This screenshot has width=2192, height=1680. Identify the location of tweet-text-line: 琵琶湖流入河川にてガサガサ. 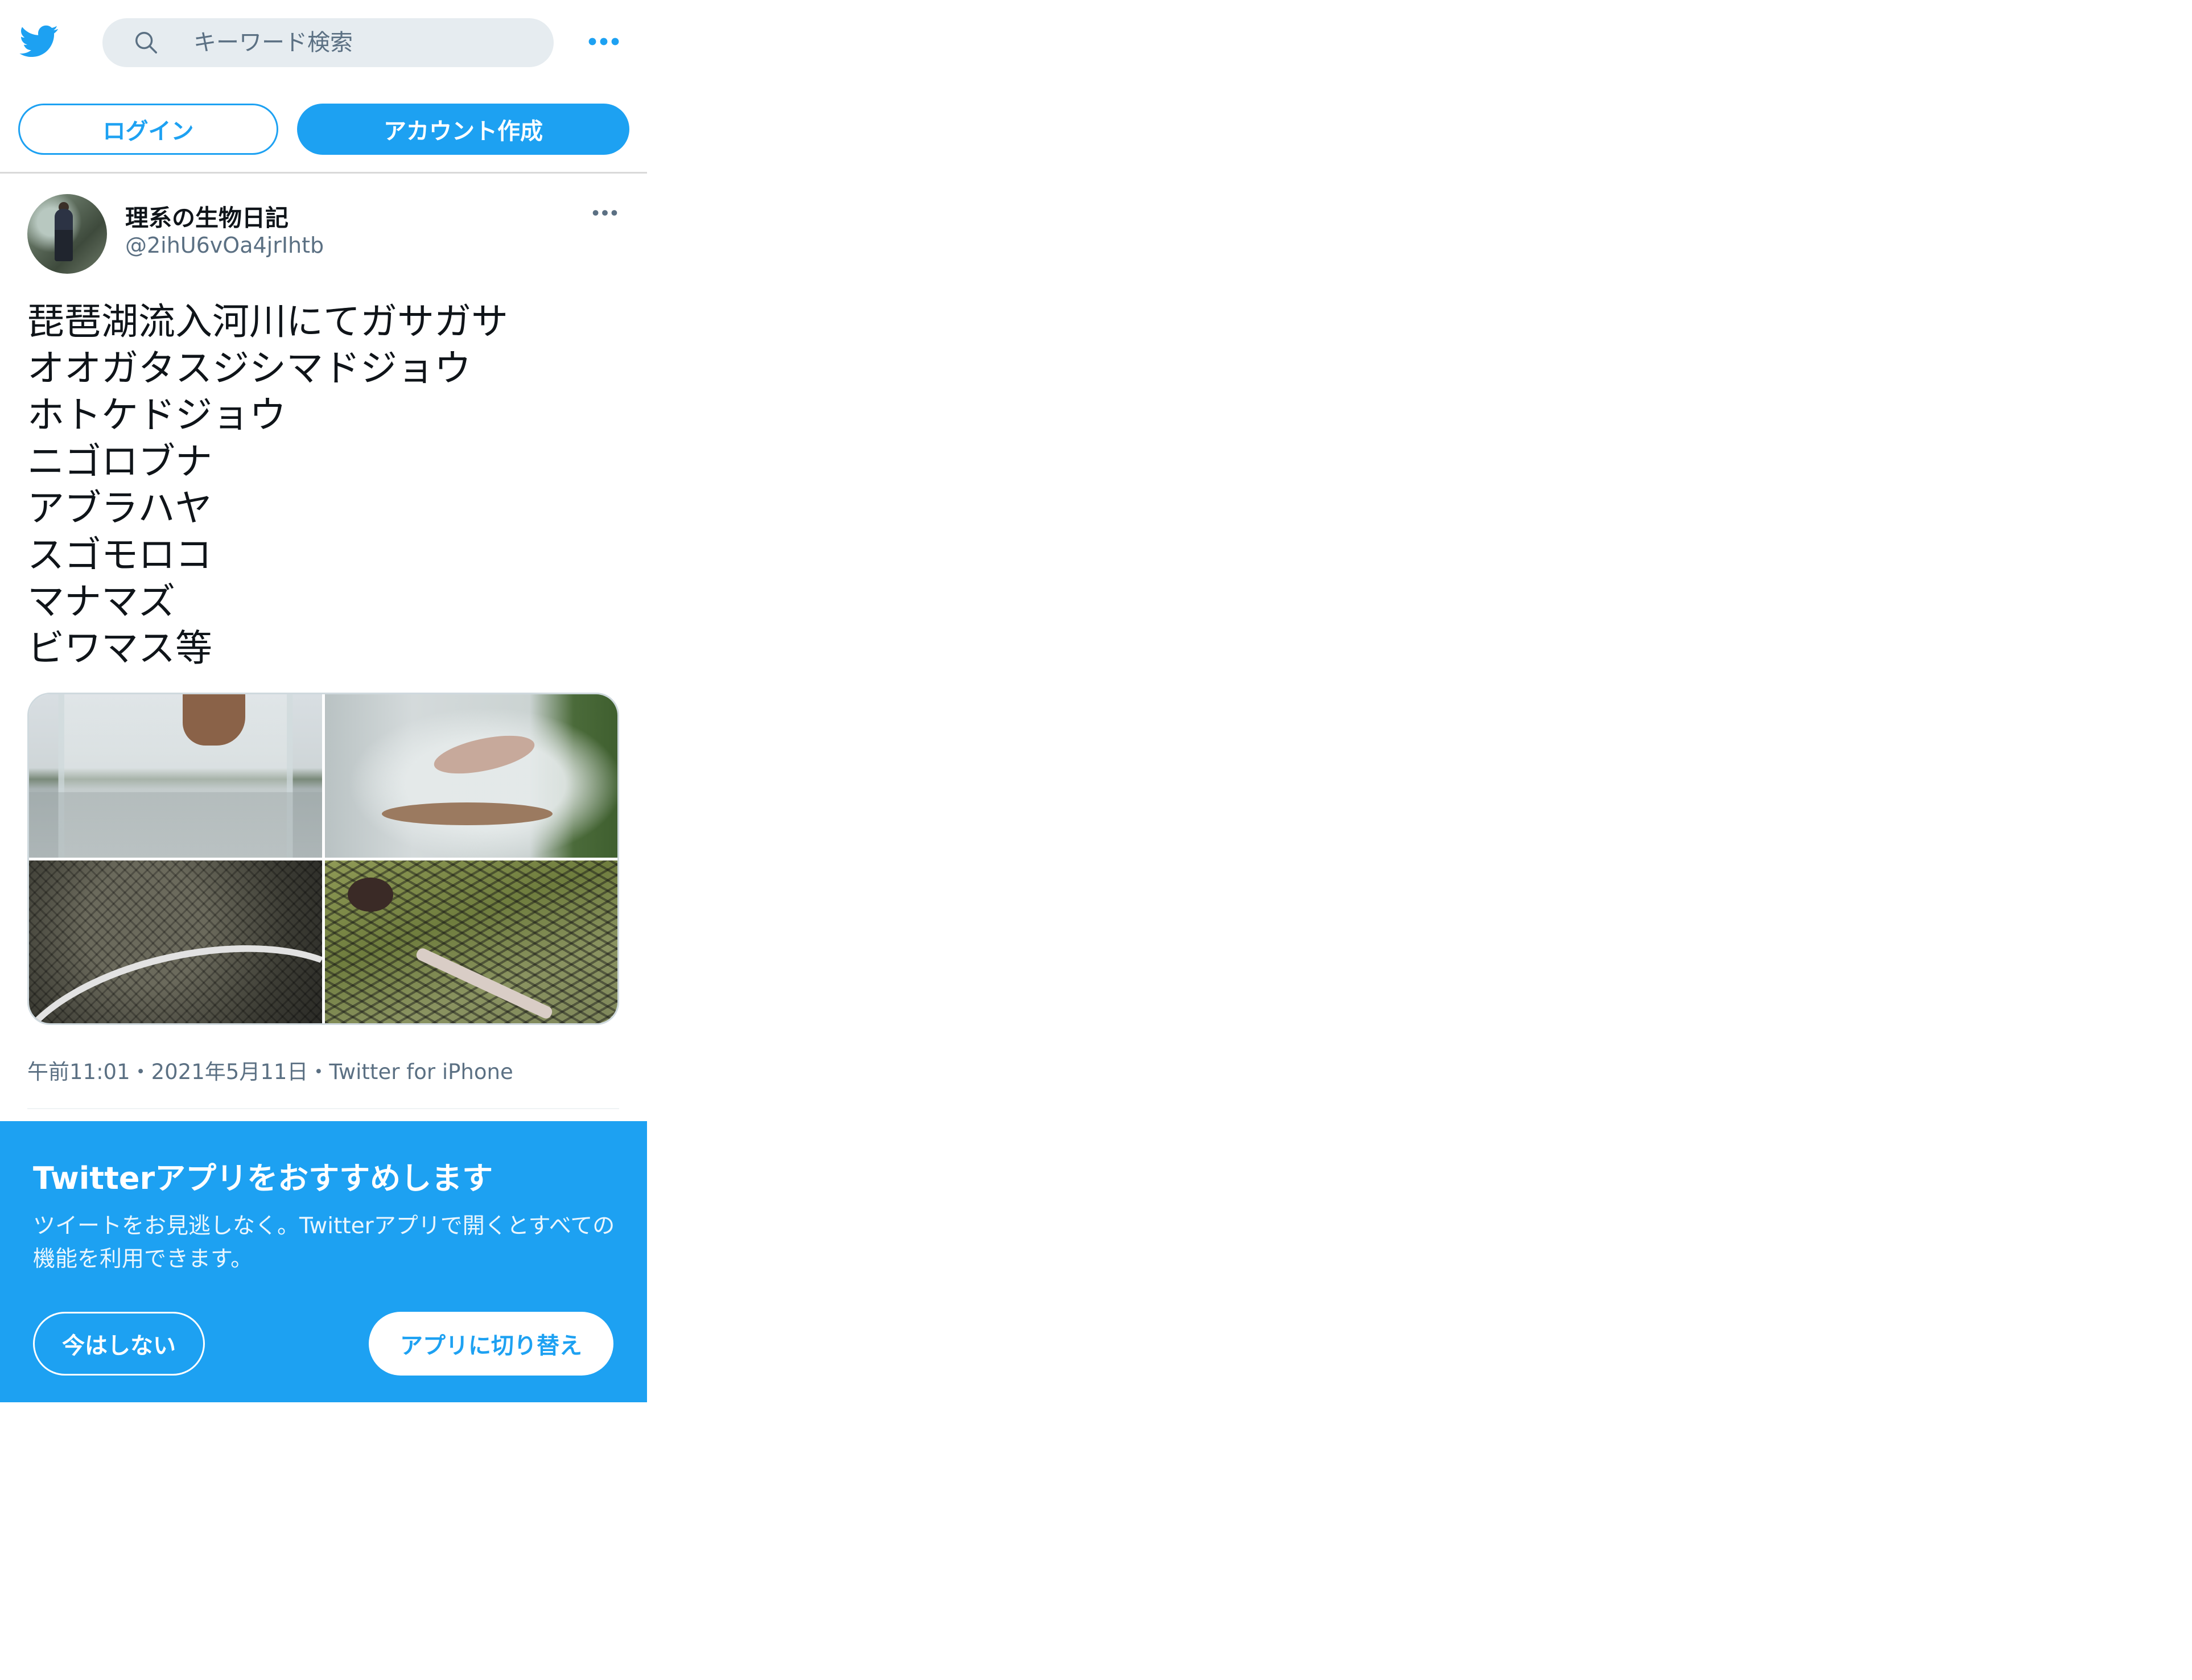
(268, 321).